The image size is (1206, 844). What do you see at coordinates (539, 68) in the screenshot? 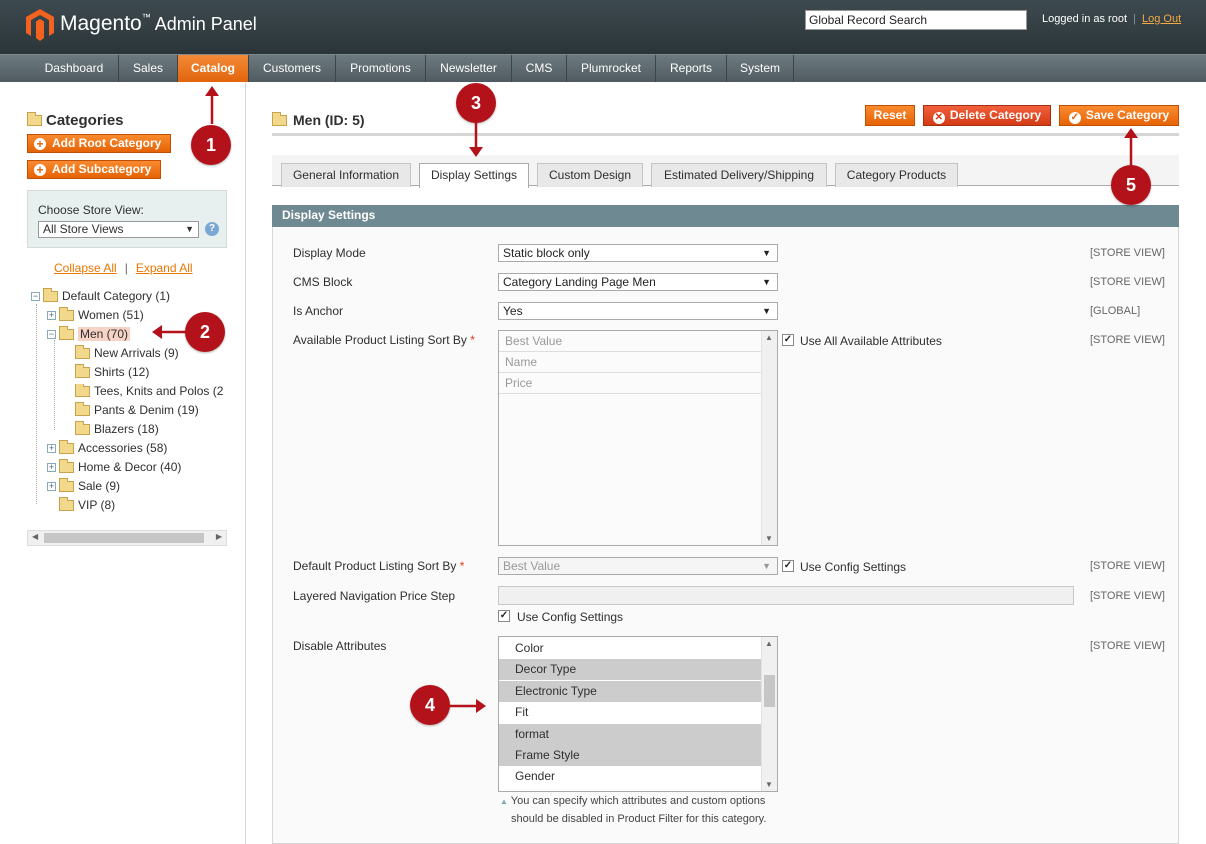
I see `nav-item-cms: CMS` at bounding box center [539, 68].